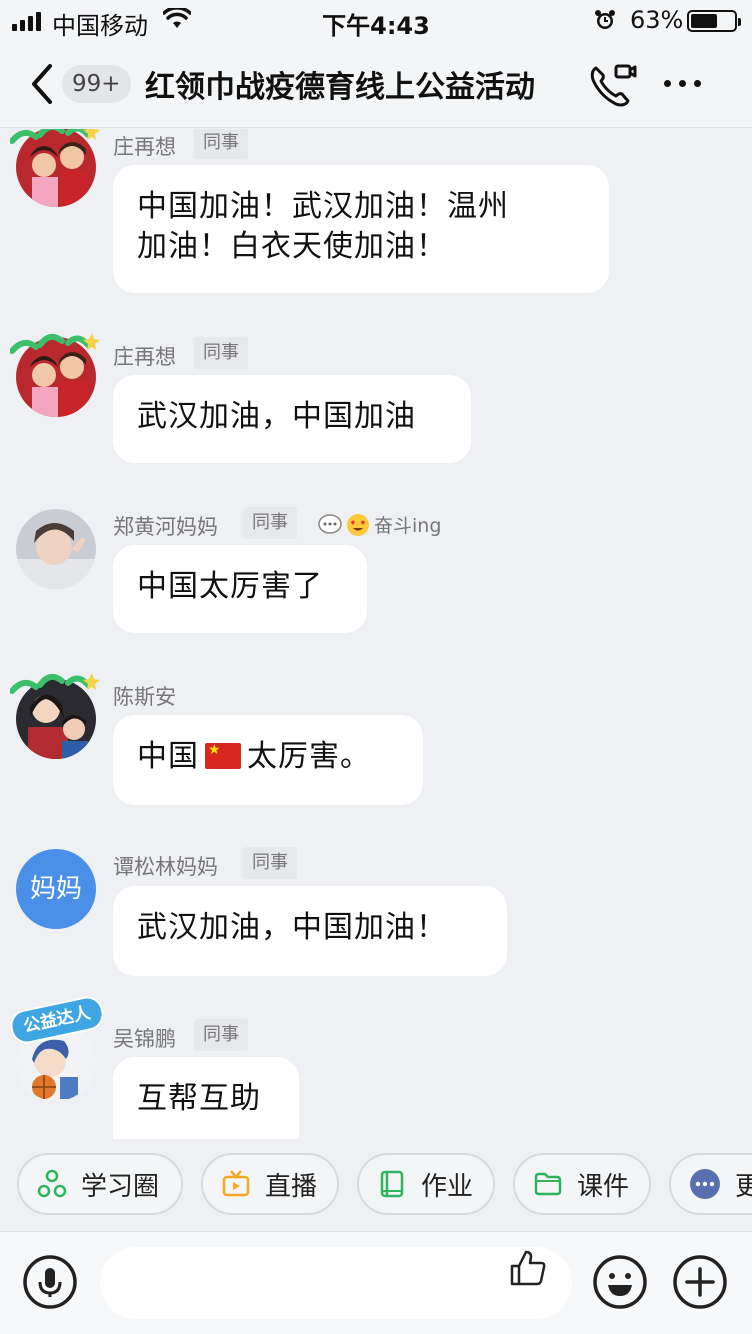  I want to click on quick-action-study-circle: 学习圈, so click(100, 1184).